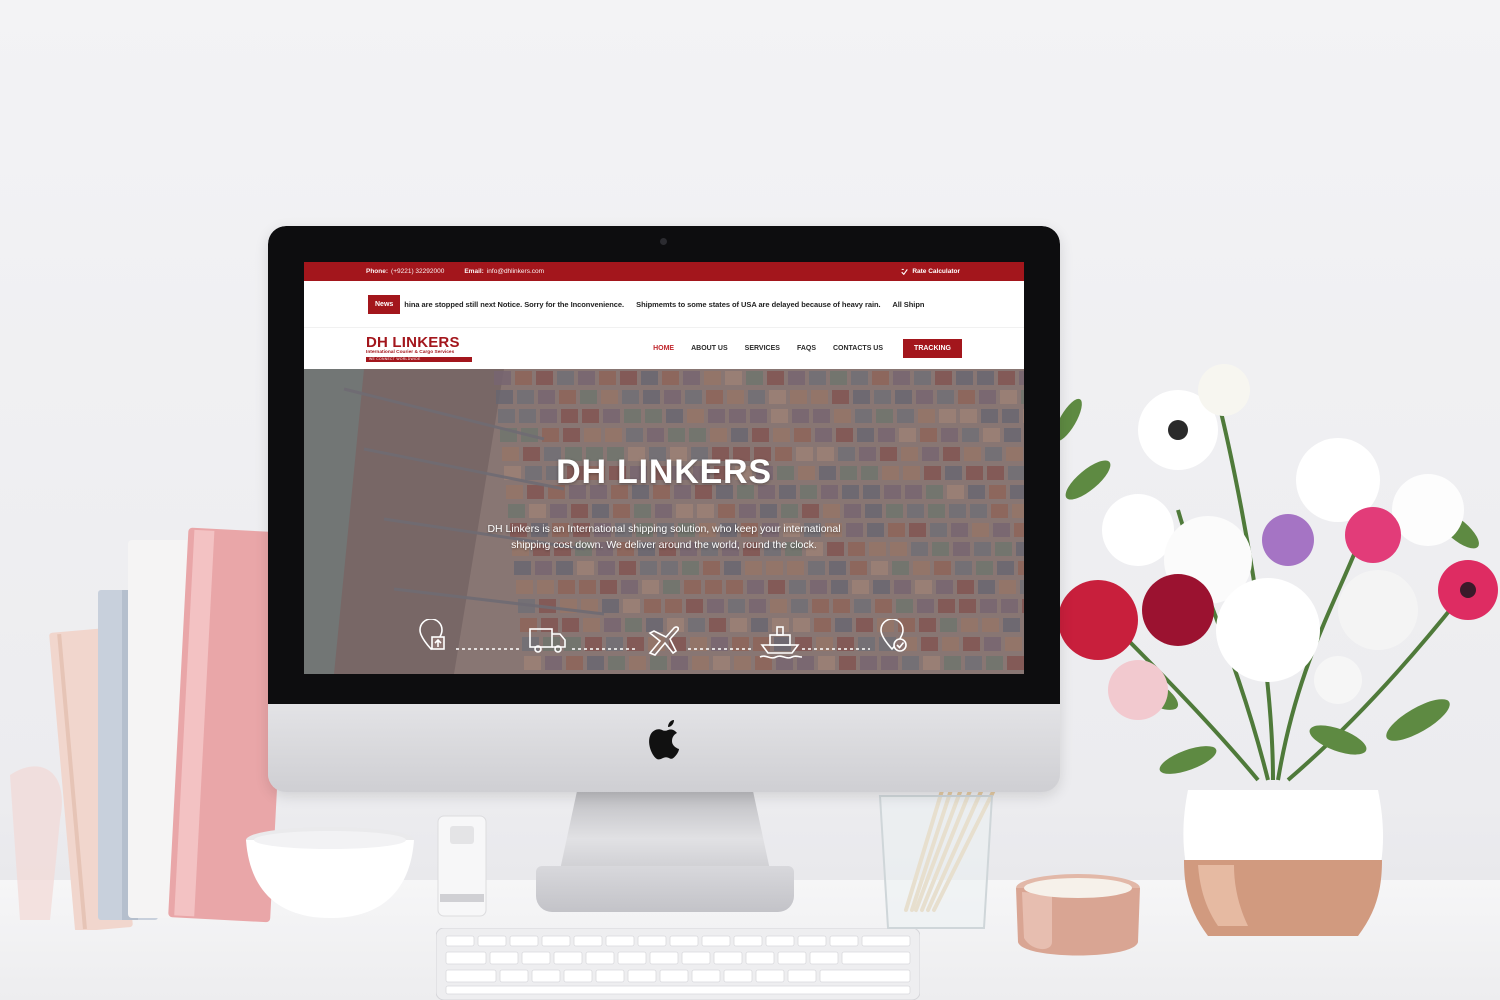  Describe the element at coordinates (474, 271) in the screenshot. I see `email-label: Email:` at that location.